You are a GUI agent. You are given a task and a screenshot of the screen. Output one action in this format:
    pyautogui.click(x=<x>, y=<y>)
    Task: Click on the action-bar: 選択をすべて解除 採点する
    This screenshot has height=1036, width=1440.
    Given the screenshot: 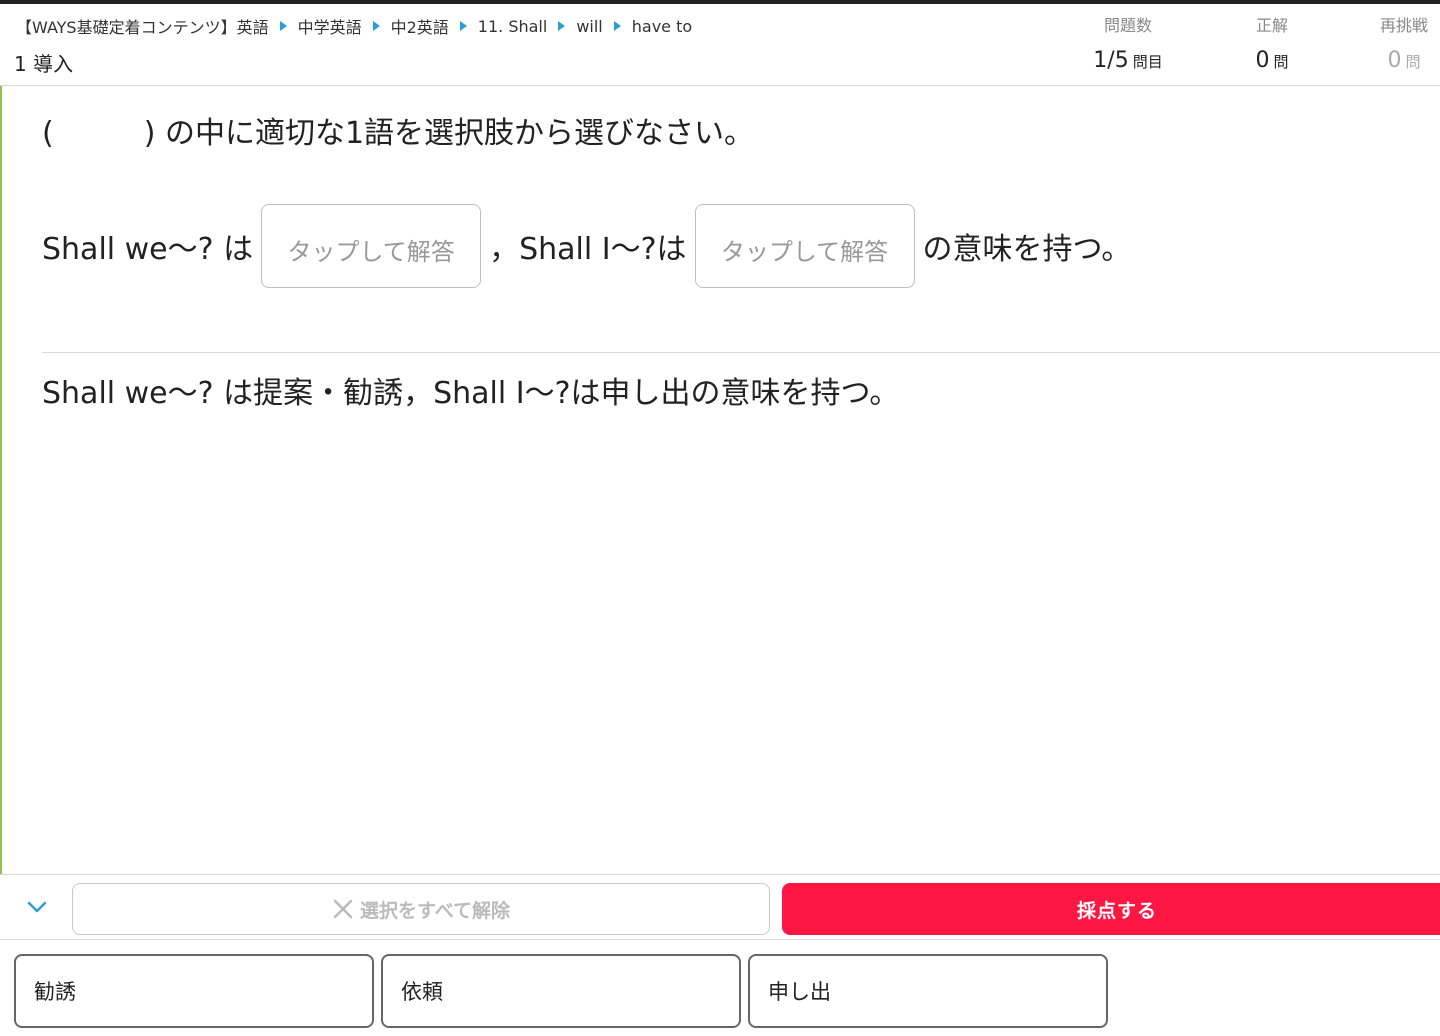 What is the action you would take?
    pyautogui.click(x=720, y=907)
    